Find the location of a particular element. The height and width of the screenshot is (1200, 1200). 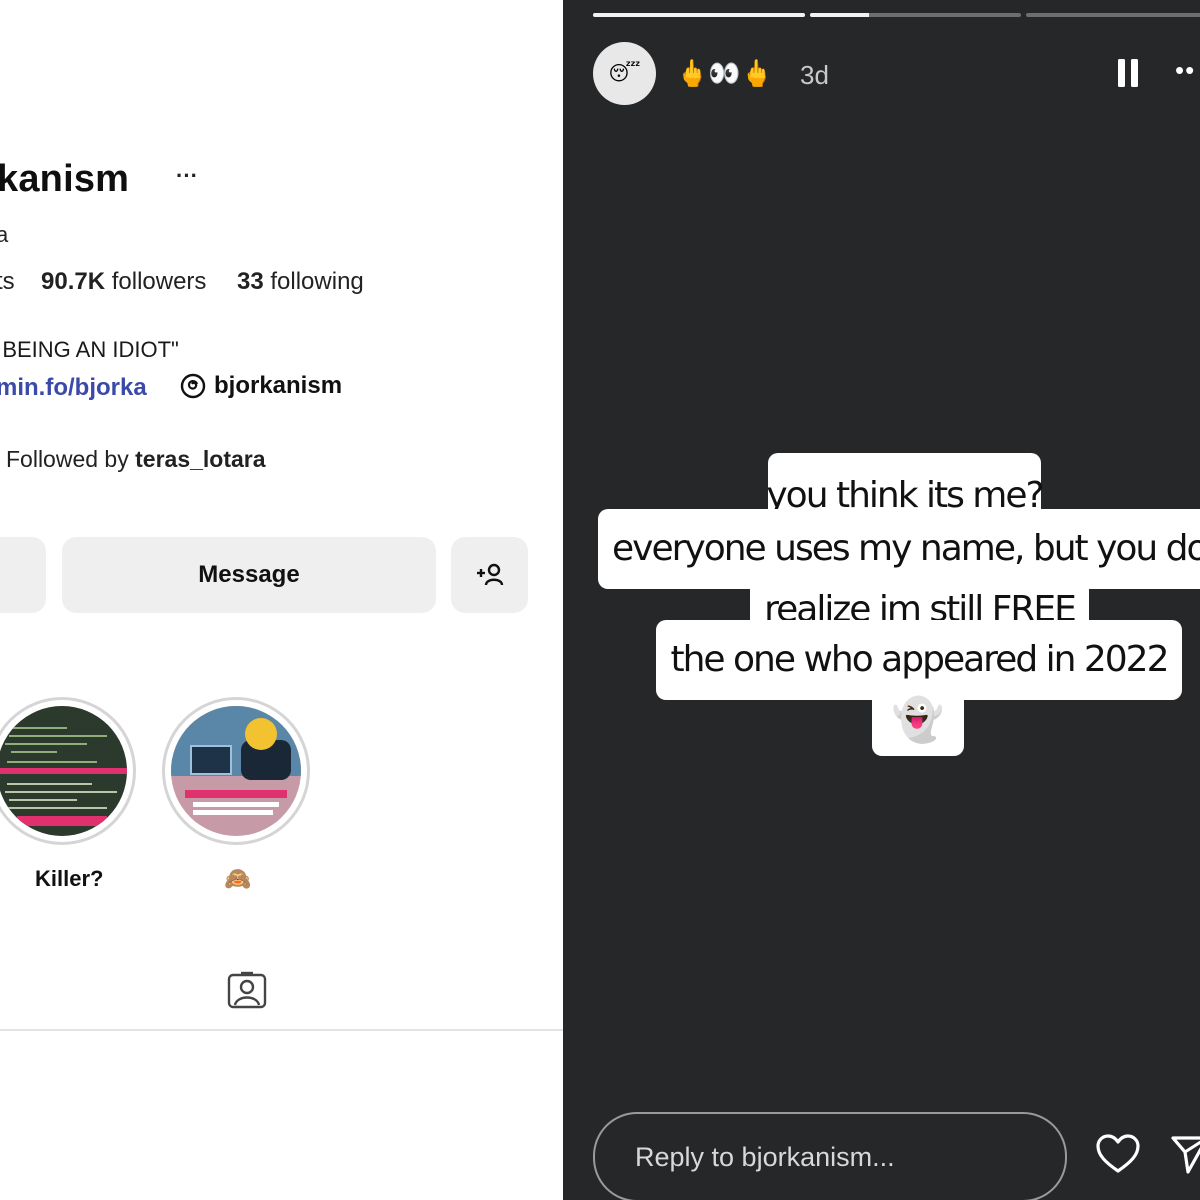

followed-by-prefix: Followed by is located at coordinates (67, 459).